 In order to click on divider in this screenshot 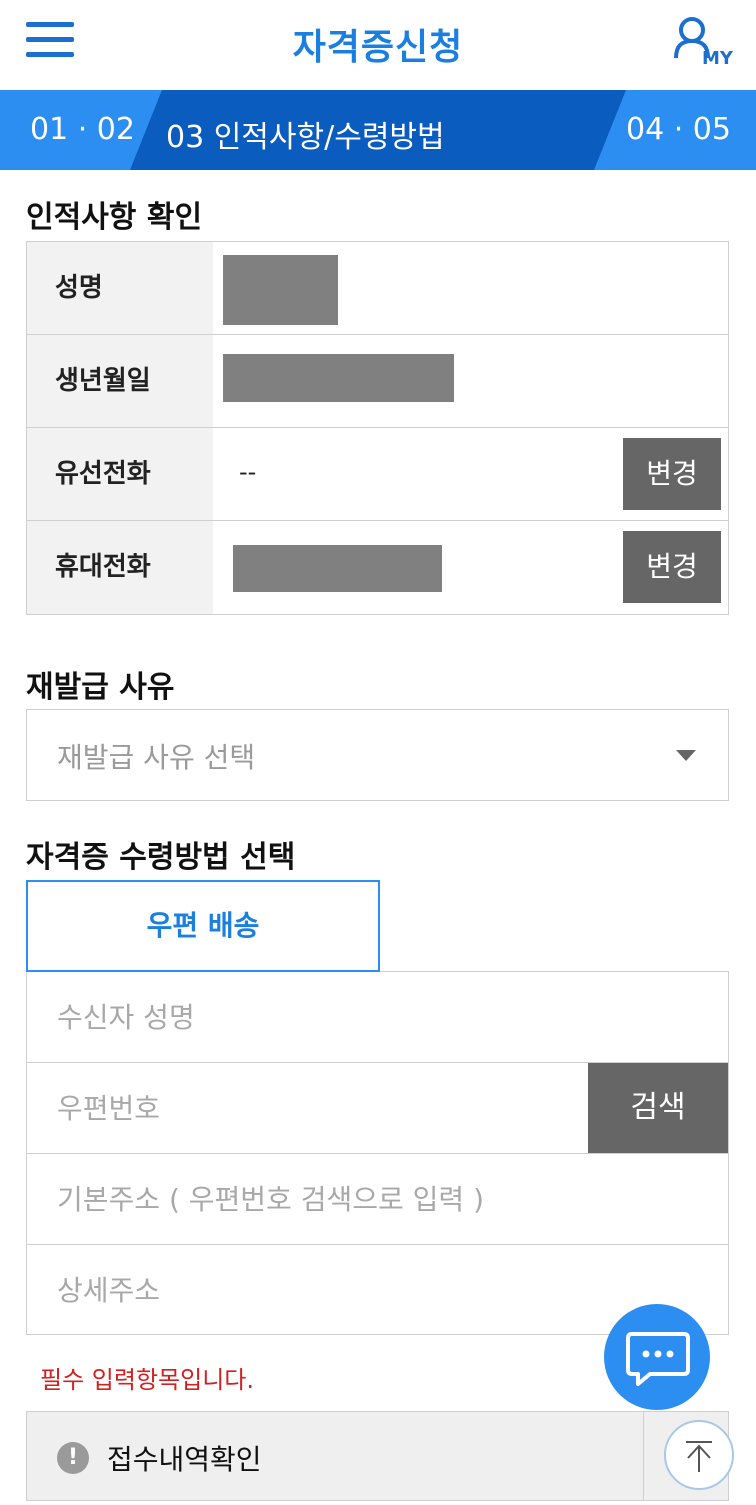, I will do `click(643, 1456)`.